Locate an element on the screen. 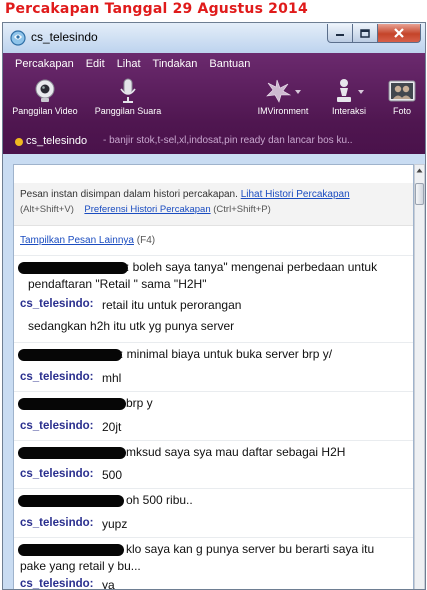  scrollbar-thumb is located at coordinates (419, 194).